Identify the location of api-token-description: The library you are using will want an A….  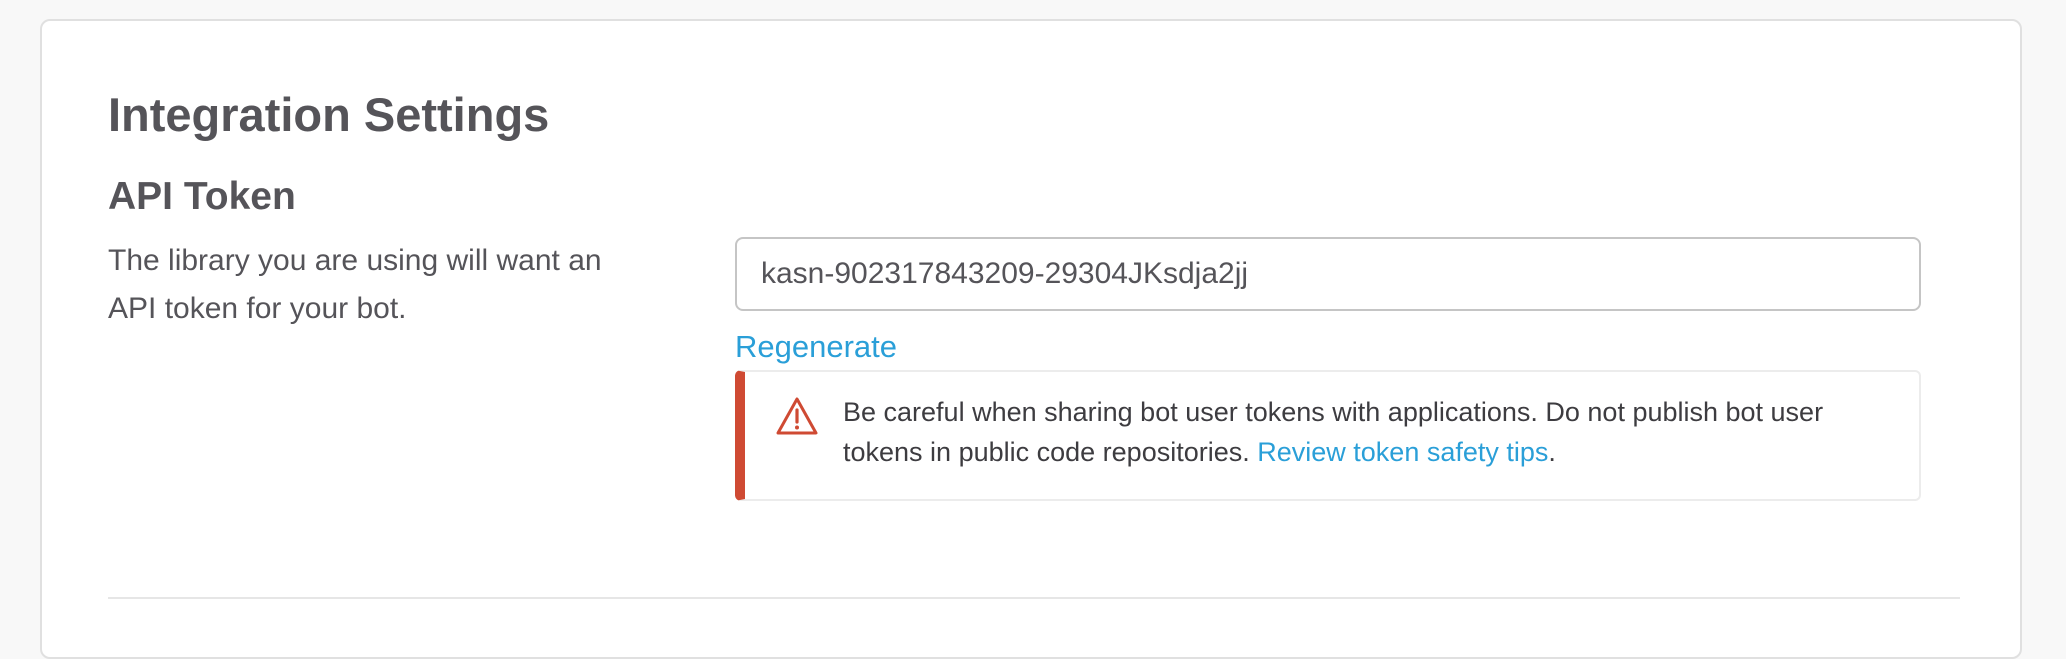
(355, 284).